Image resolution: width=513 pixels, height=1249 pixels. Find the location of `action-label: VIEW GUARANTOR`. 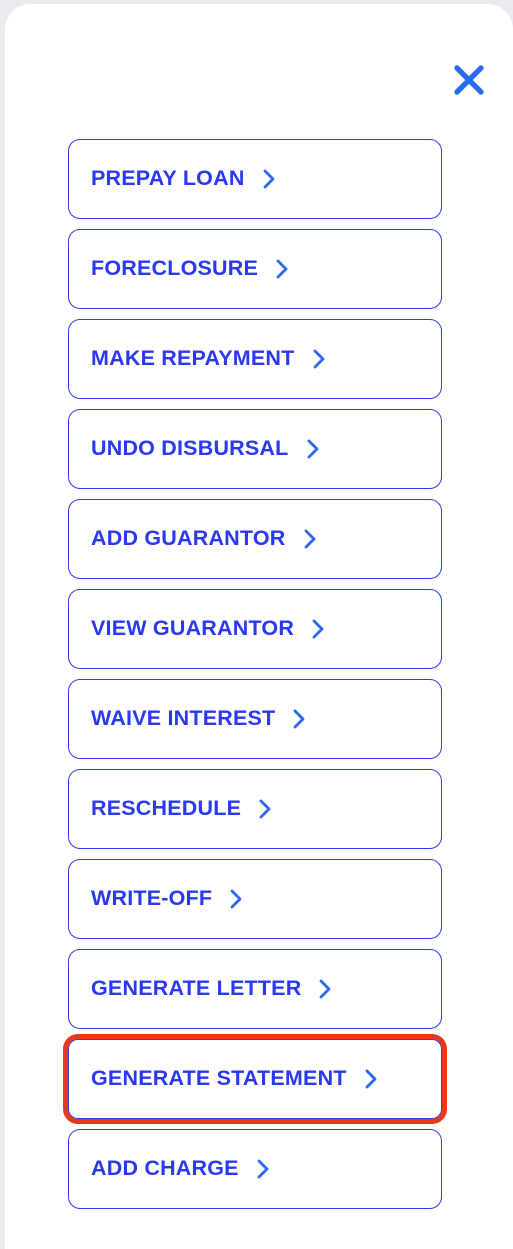

action-label: VIEW GUARANTOR is located at coordinates (193, 628).